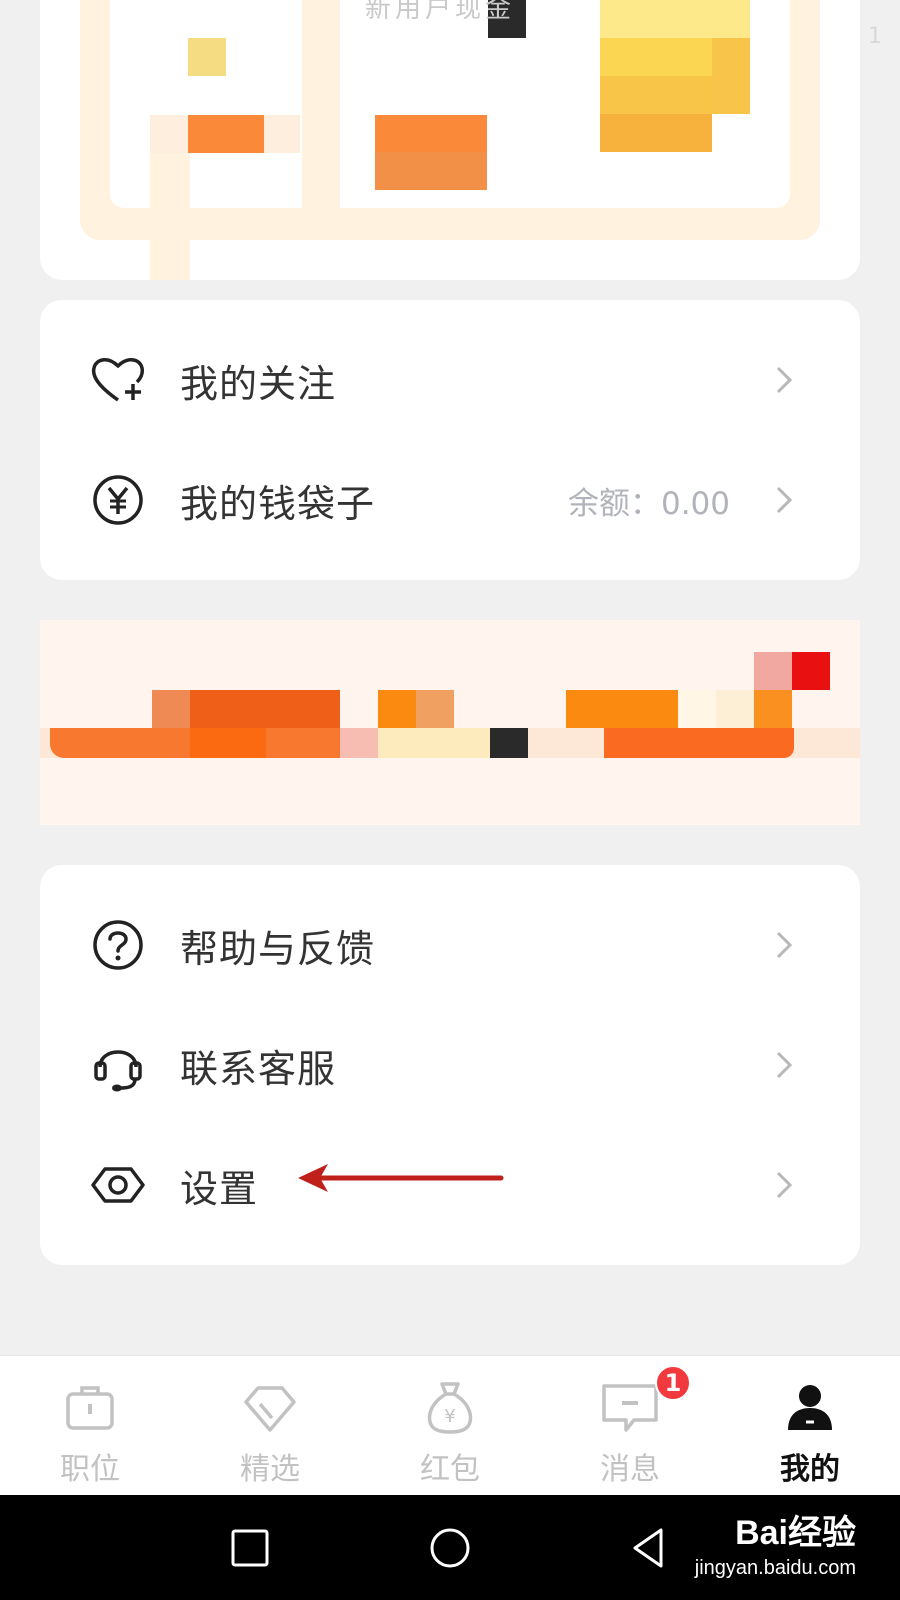  Describe the element at coordinates (118, 380) in the screenshot. I see `heart-plus-icon` at that location.